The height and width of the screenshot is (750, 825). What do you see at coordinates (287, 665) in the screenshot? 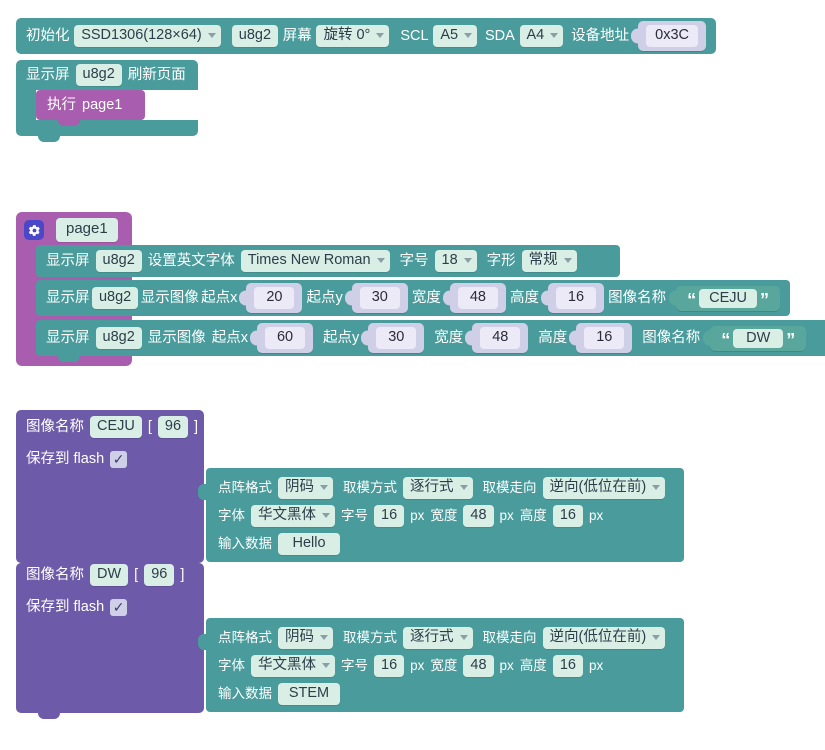
I see `cn-font-value: 华文黑体` at bounding box center [287, 665].